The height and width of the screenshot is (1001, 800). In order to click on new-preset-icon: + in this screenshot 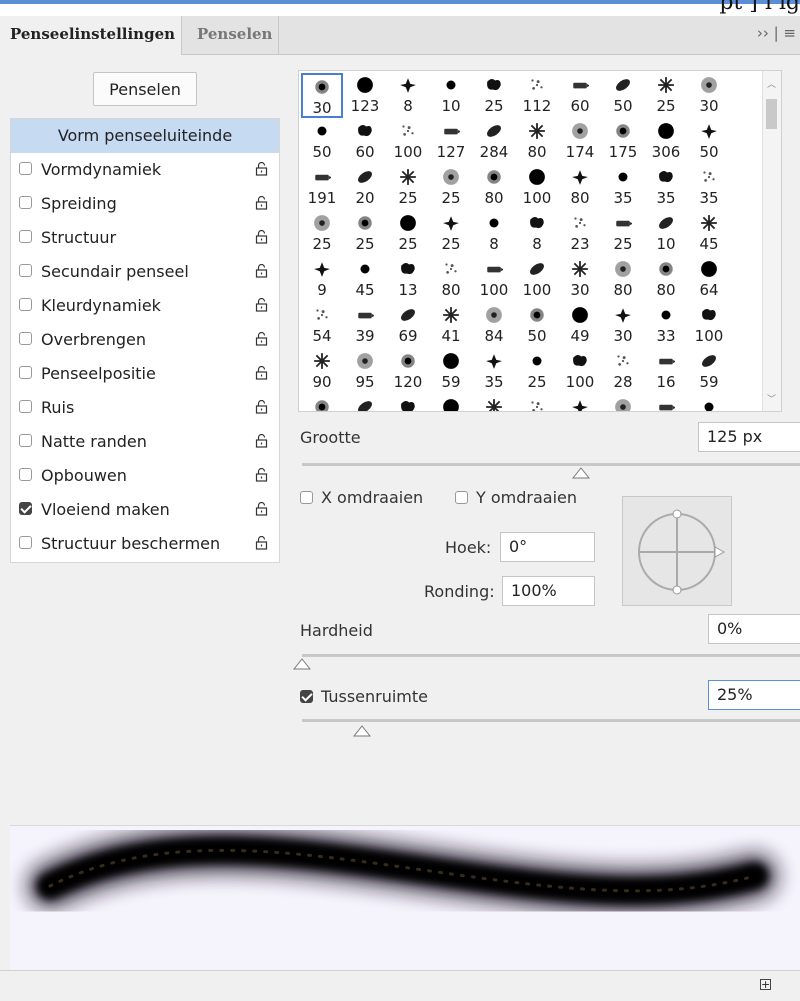, I will do `click(765, 984)`.